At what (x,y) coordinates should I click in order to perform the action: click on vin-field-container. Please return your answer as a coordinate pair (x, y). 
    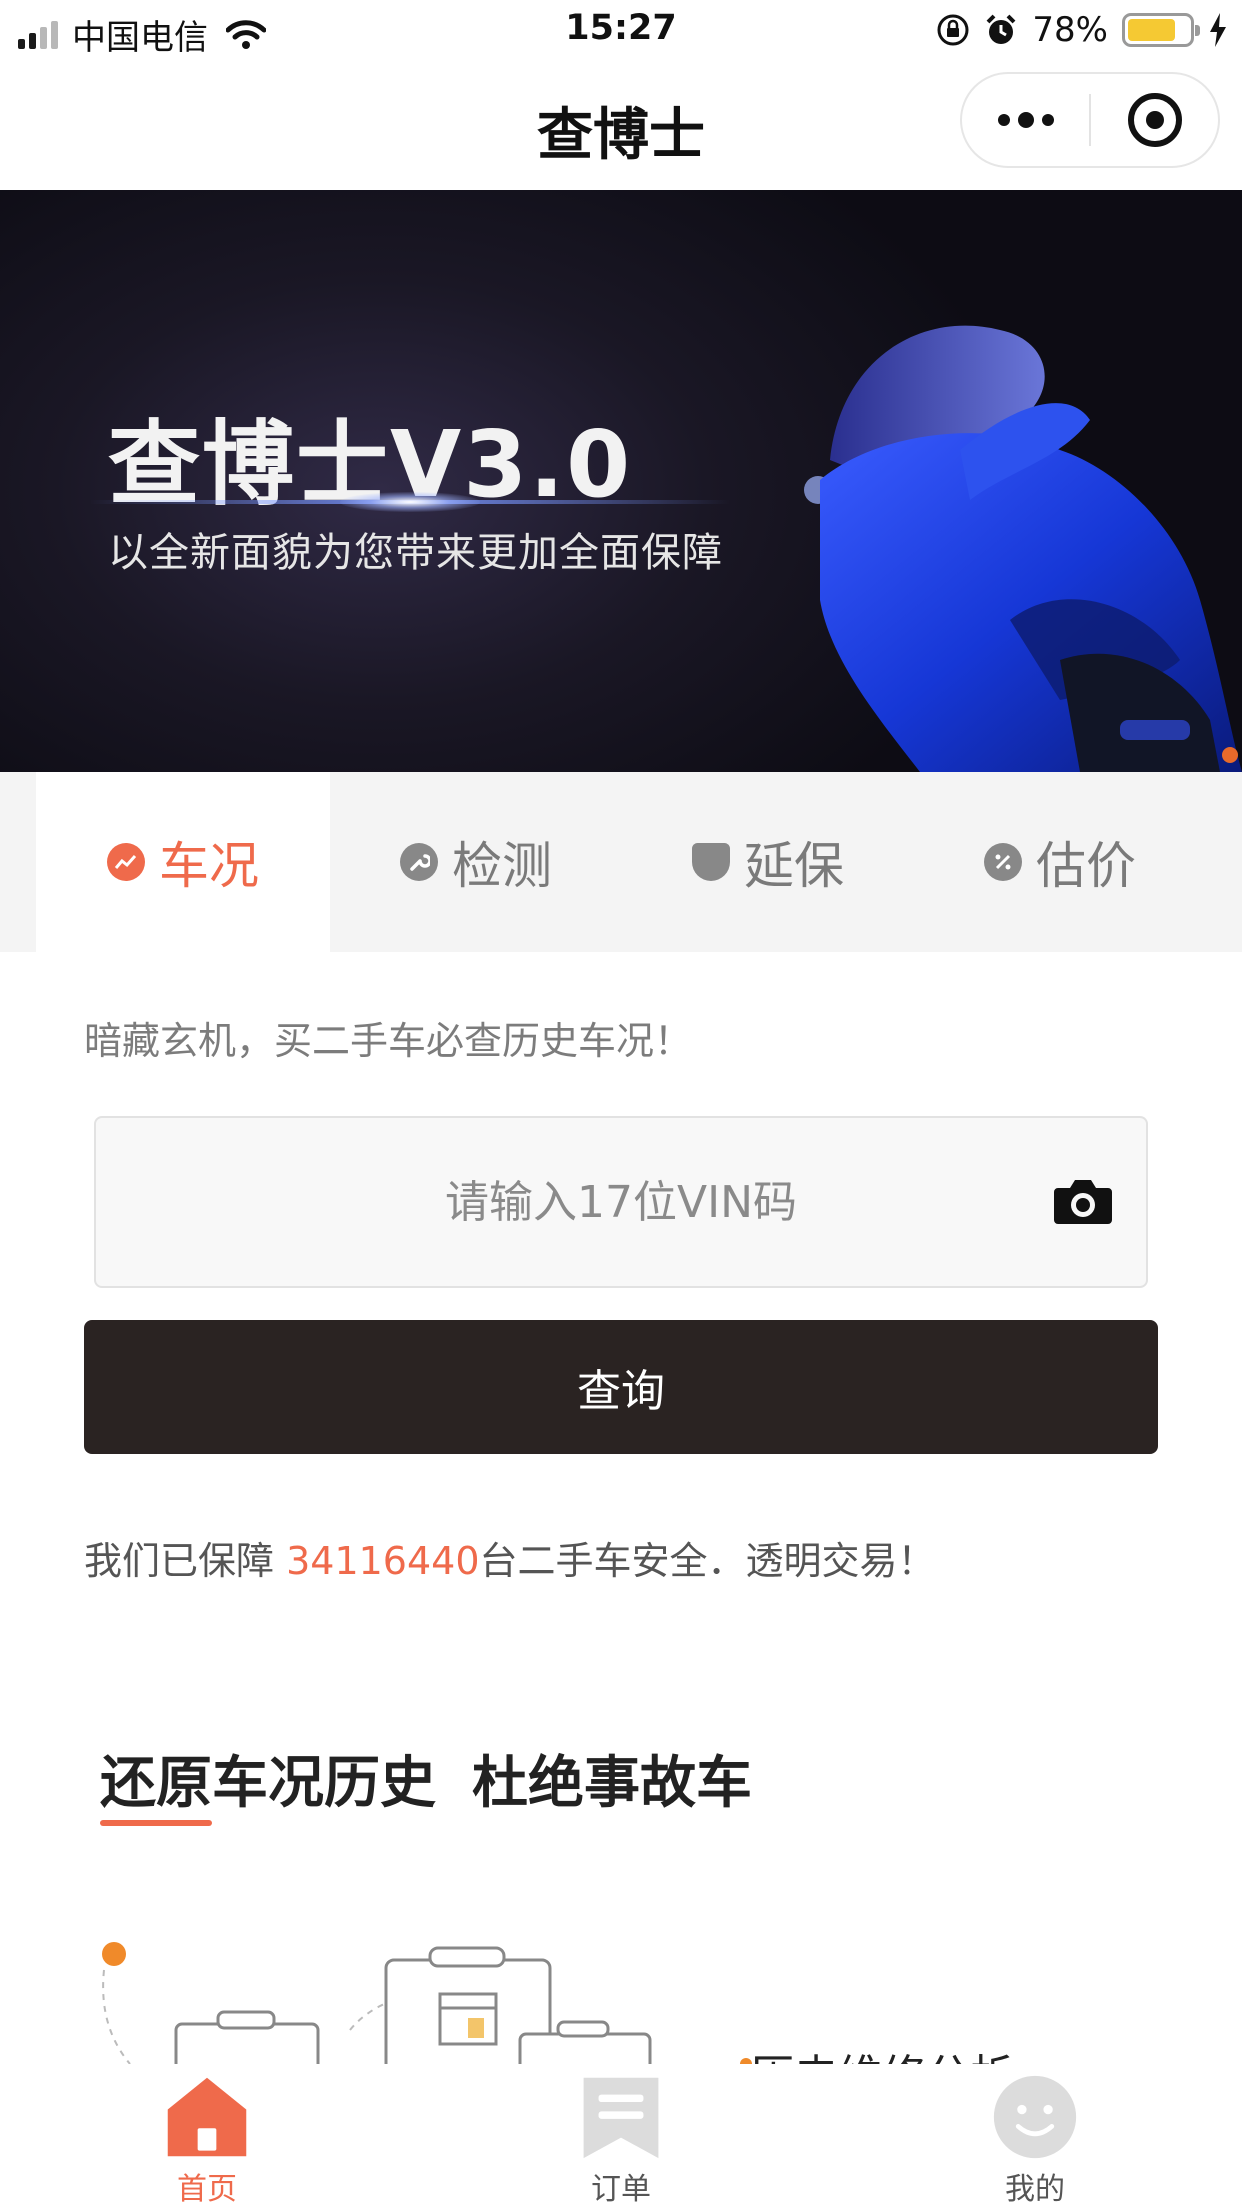
    Looking at the image, I should click on (621, 1202).